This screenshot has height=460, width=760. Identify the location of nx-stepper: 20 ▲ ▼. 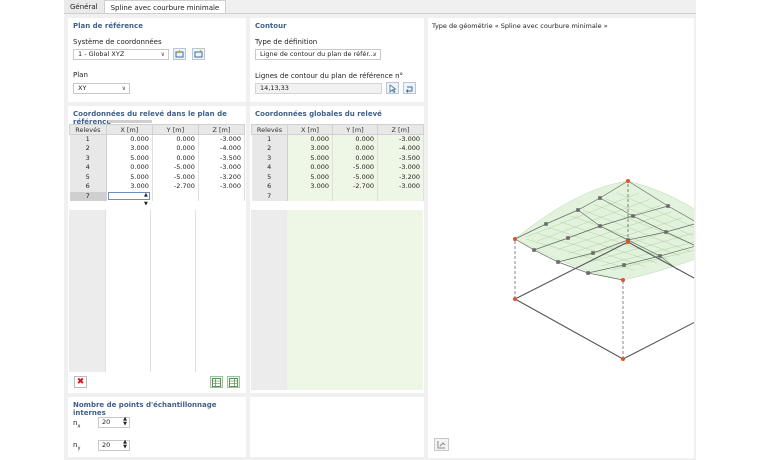
(114, 422).